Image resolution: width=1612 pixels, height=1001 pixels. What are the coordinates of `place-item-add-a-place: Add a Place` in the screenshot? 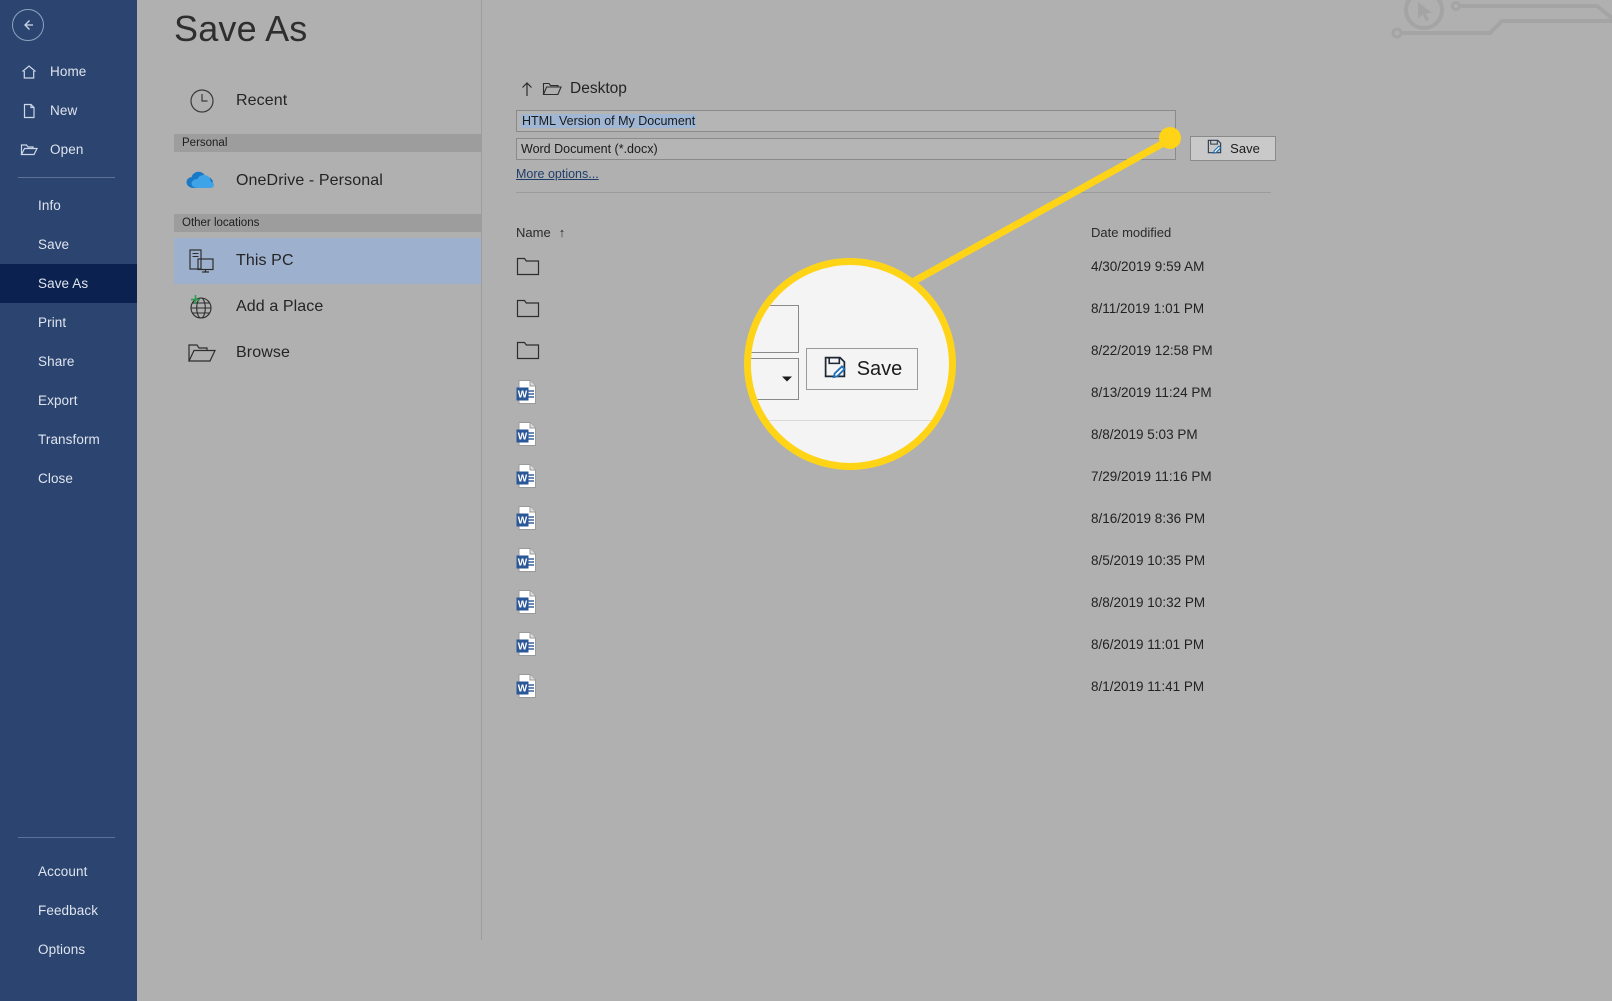 It's located at (327, 307).